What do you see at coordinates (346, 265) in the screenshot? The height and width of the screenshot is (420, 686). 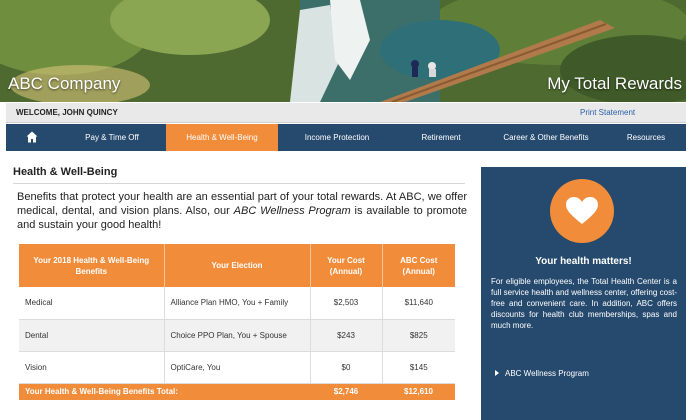 I see `header-your-cost: Your Cost (Annual)` at bounding box center [346, 265].